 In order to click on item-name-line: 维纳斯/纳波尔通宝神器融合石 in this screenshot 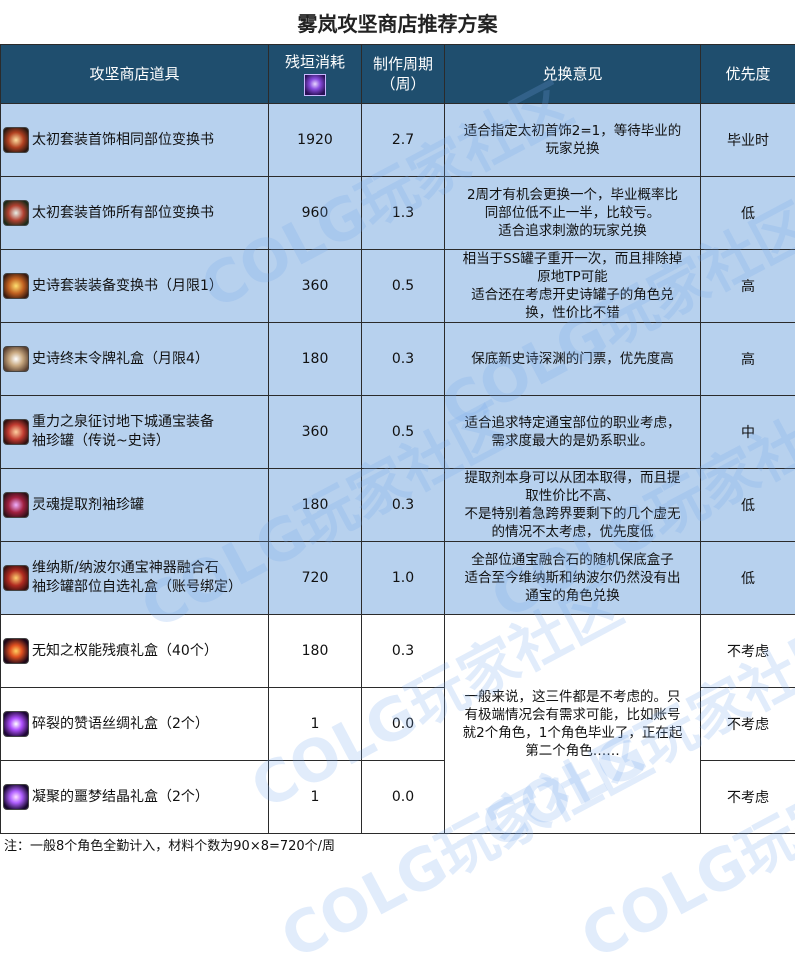, I will do `click(137, 568)`.